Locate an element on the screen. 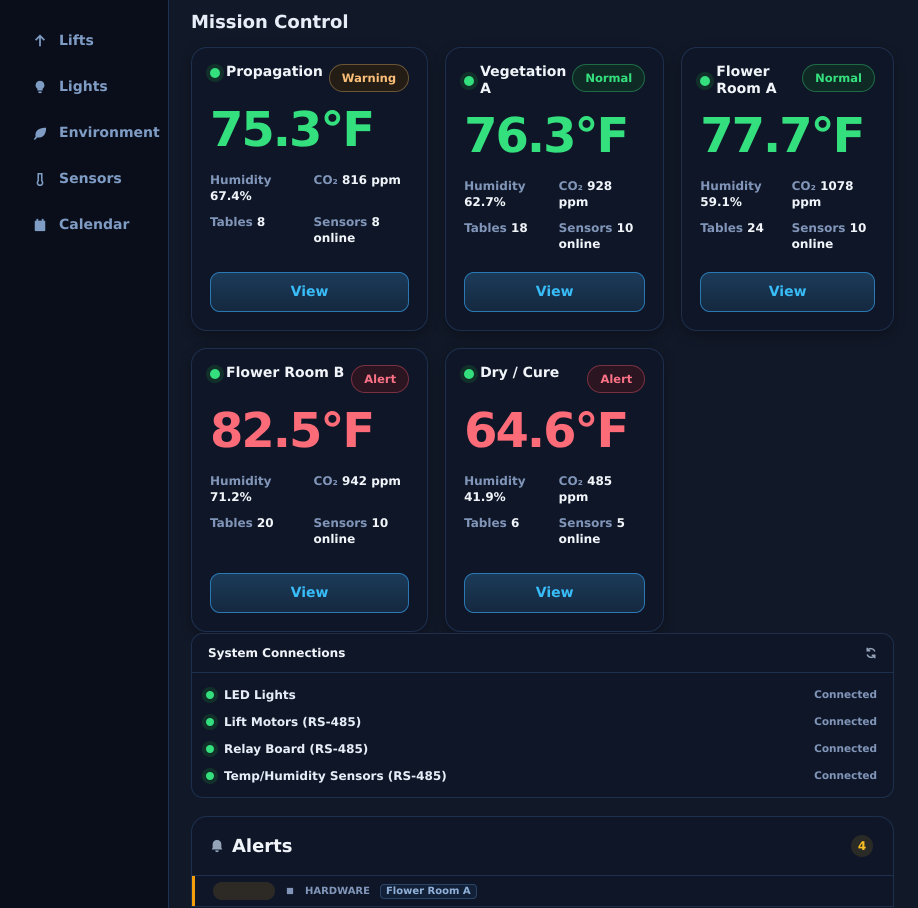  room-name: Dry / Cure is located at coordinates (520, 373).